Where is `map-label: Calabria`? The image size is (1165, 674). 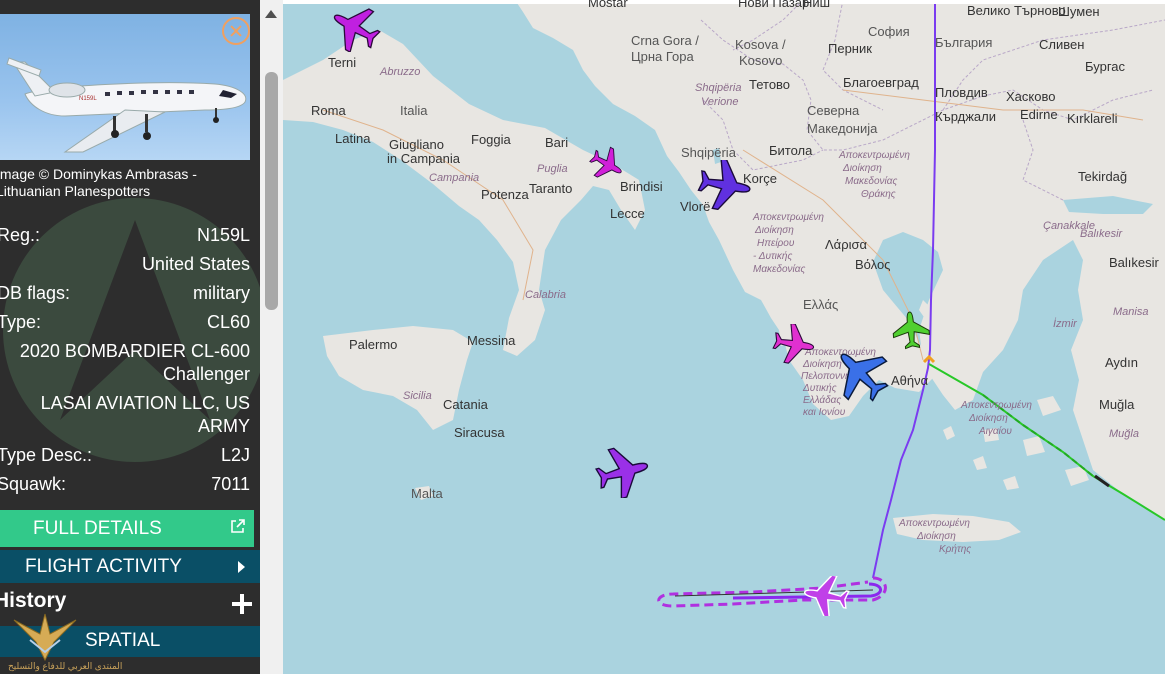 map-label: Calabria is located at coordinates (545, 295).